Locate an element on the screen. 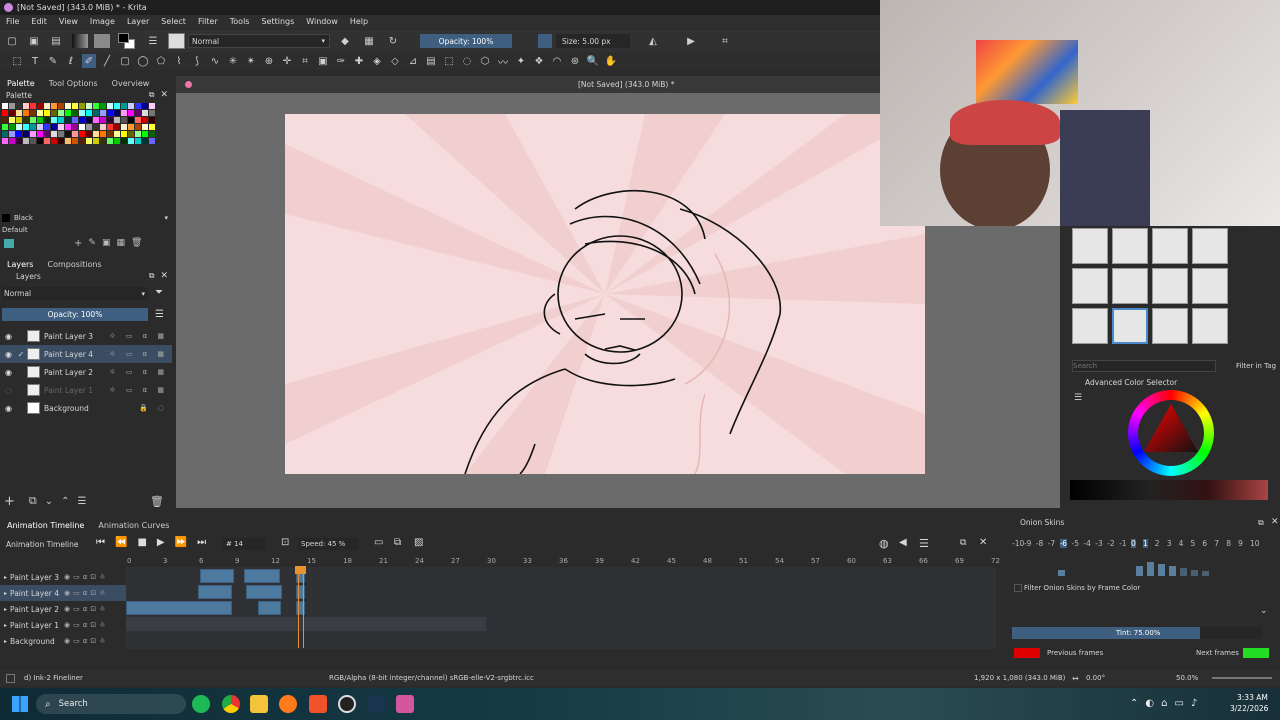 The height and width of the screenshot is (720, 1280). palette-swatches is located at coordinates (81, 127).